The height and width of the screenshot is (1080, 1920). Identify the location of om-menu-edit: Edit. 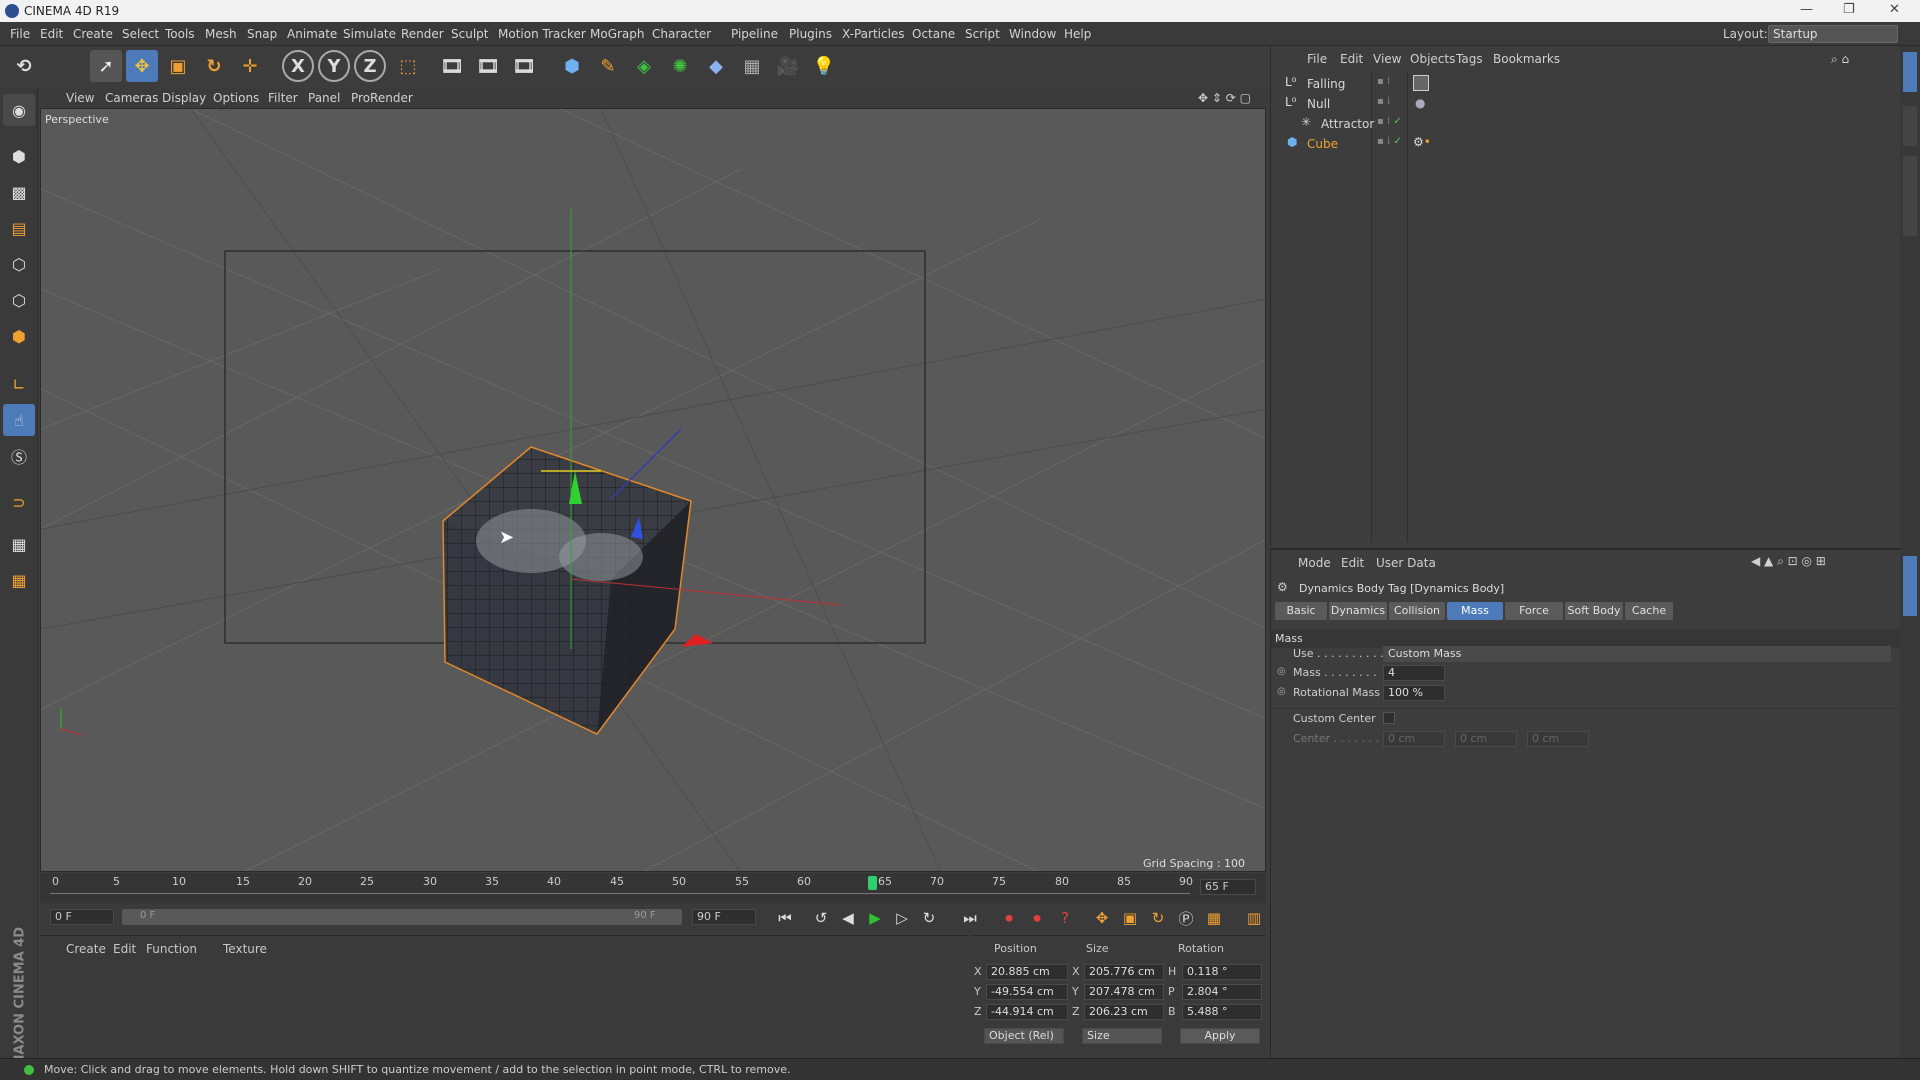
(1351, 59).